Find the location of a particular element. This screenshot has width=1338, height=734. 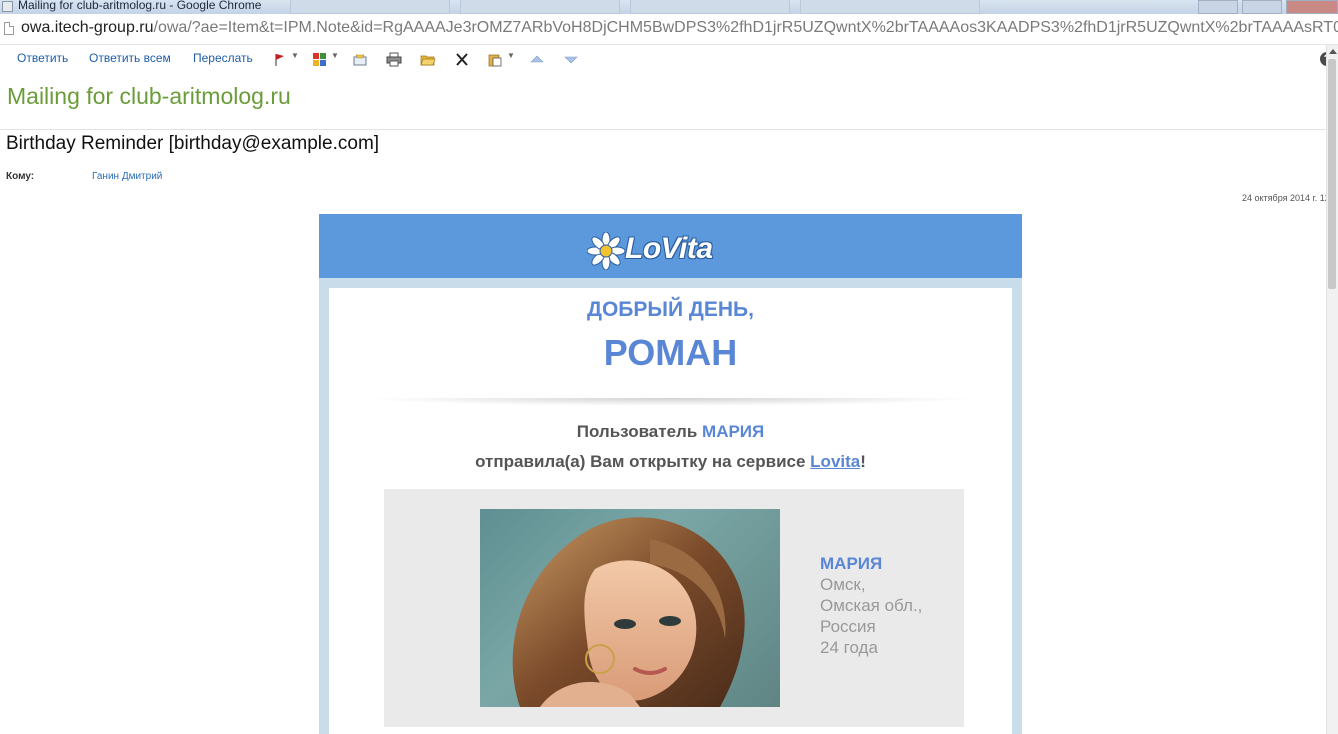

categories-dropdown-icon: ▼ is located at coordinates (335, 55).